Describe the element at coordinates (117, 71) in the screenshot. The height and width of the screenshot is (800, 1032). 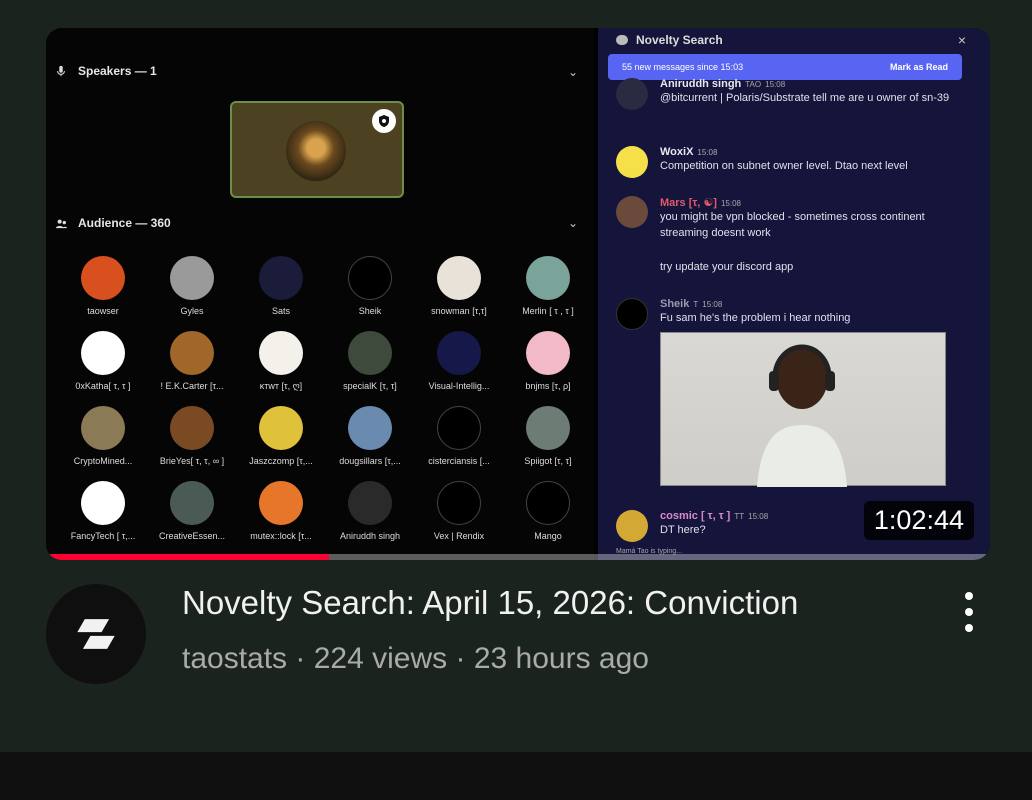
I see `speakers-label: Speakers — 1` at that location.